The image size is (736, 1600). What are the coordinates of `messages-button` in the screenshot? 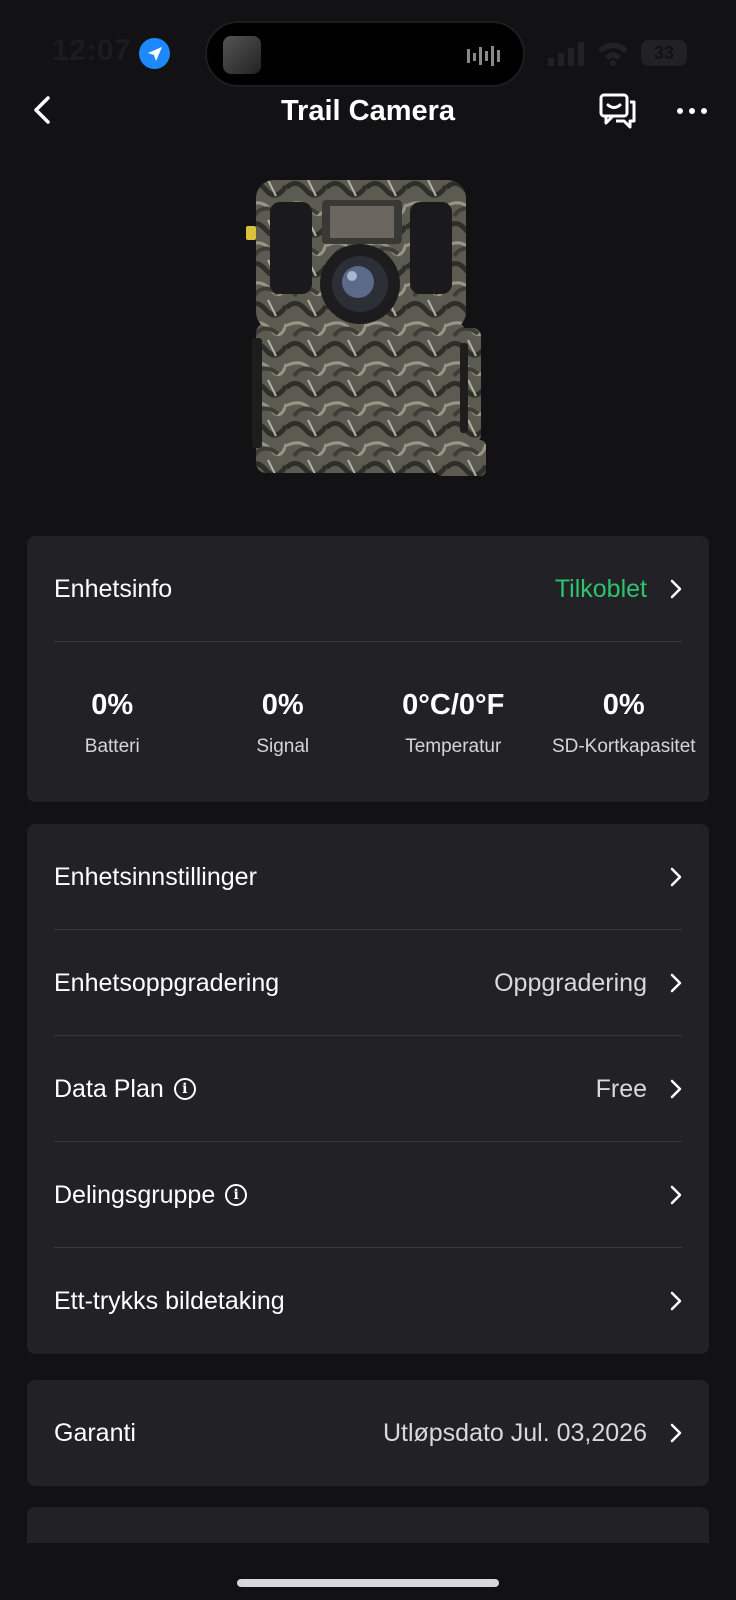 It's located at (618, 113).